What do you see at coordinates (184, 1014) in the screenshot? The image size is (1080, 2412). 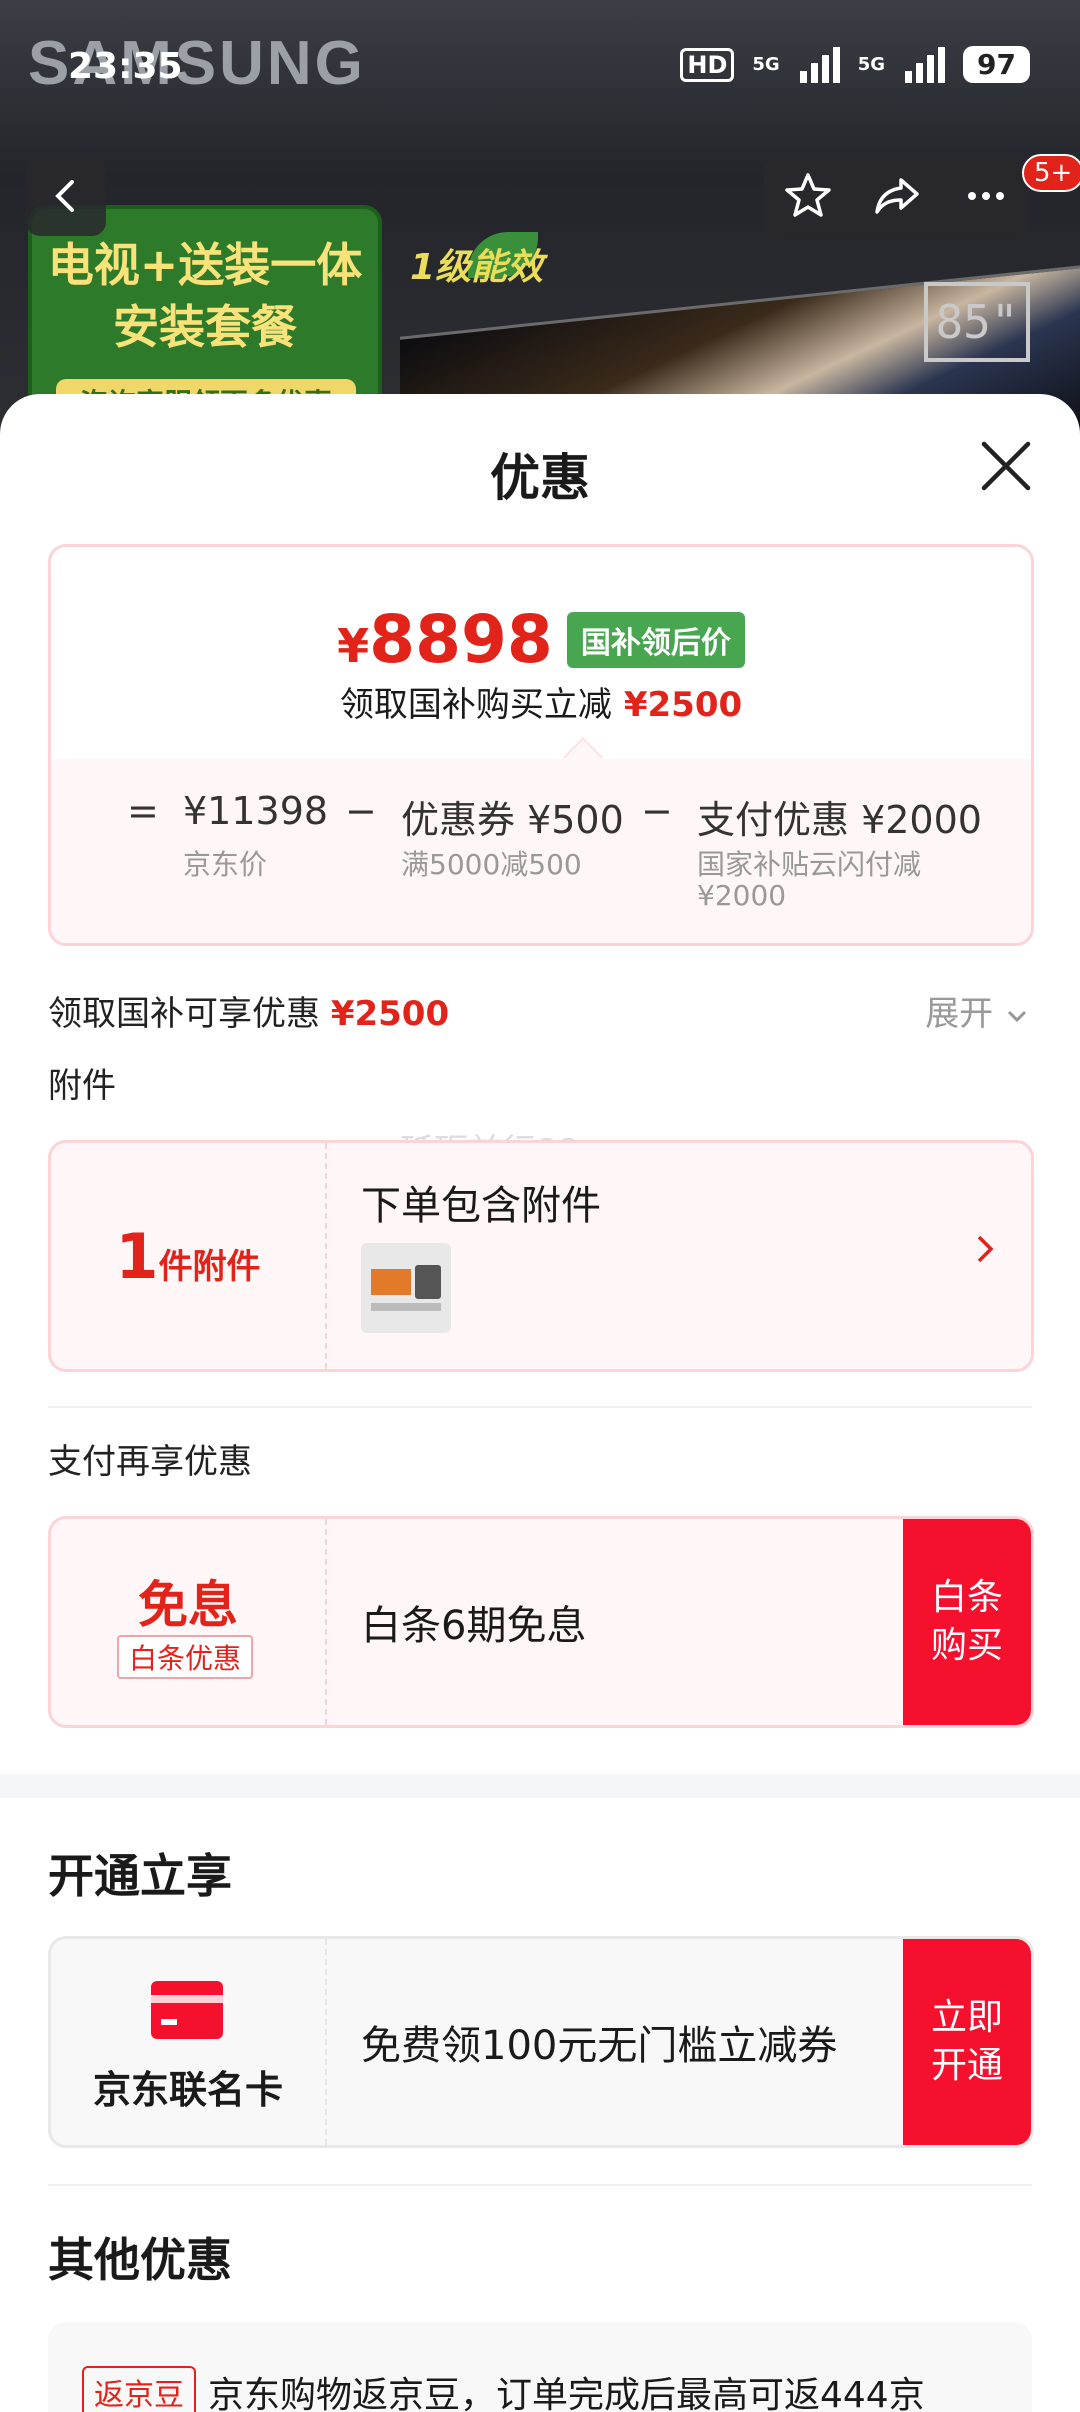 I see `subsidy-row-text: 领取国补可享优惠` at bounding box center [184, 1014].